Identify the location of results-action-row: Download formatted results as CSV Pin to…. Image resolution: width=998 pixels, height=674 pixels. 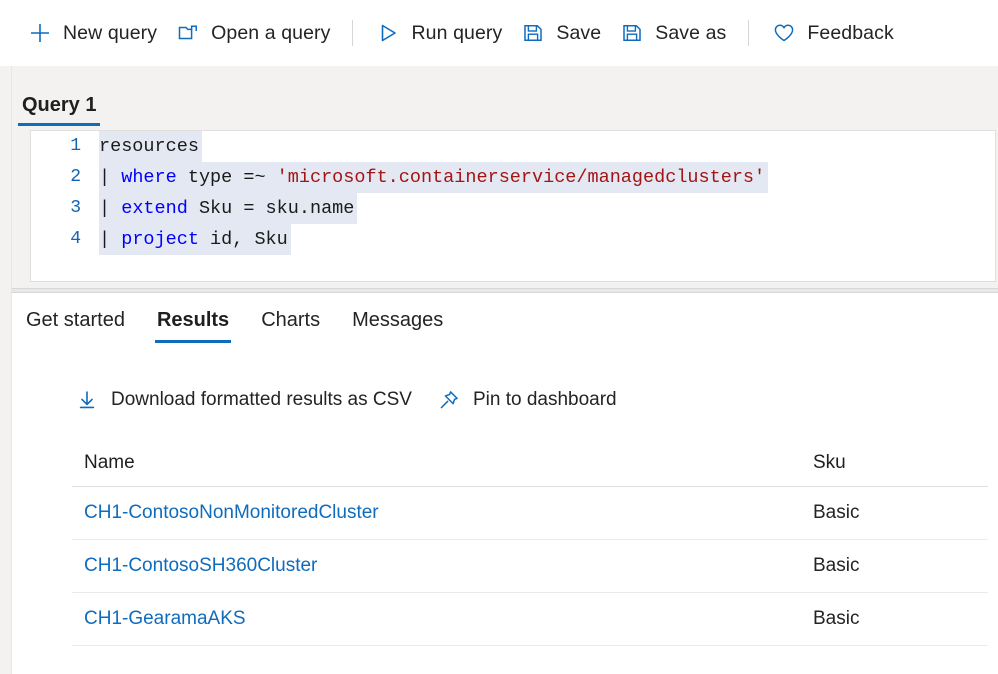
(357, 400).